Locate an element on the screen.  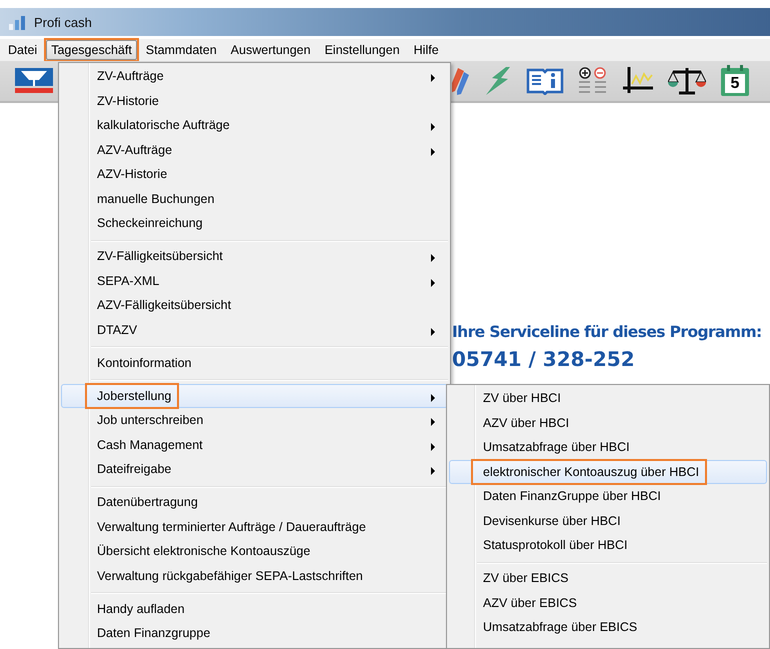
menu-item: Daten Finanzgruppe is located at coordinates (254, 633).